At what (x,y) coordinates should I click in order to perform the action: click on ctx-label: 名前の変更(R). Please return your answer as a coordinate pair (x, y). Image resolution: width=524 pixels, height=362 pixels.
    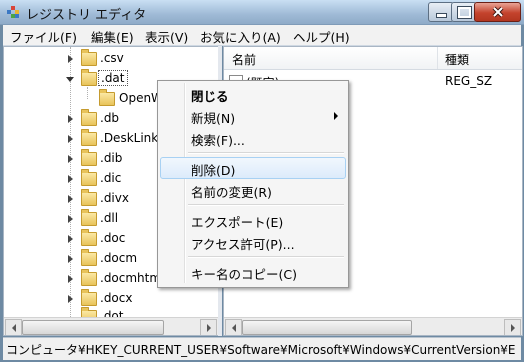
    Looking at the image, I should click on (231, 192).